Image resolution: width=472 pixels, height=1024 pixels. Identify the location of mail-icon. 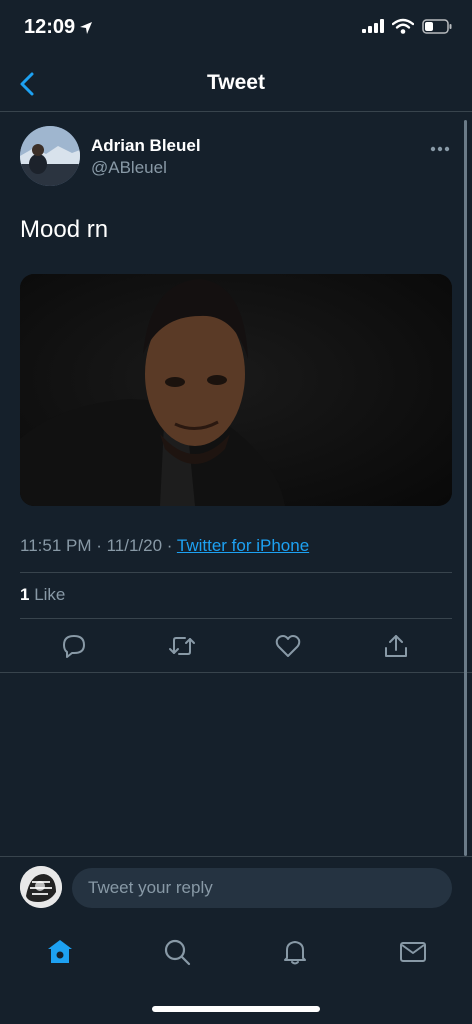
(413, 952).